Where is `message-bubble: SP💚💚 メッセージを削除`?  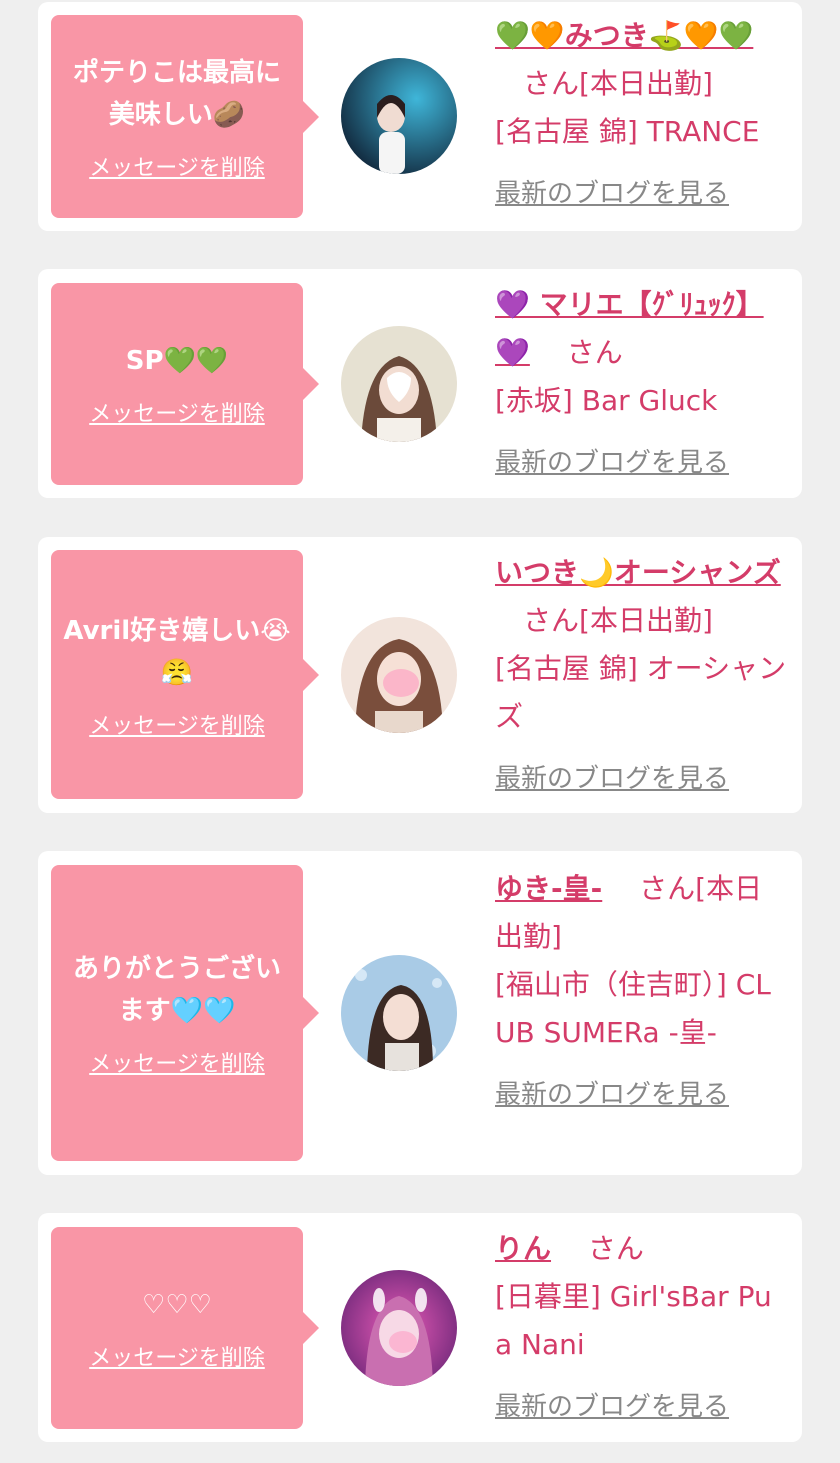 message-bubble: SP💚💚 メッセージを削除 is located at coordinates (185, 384).